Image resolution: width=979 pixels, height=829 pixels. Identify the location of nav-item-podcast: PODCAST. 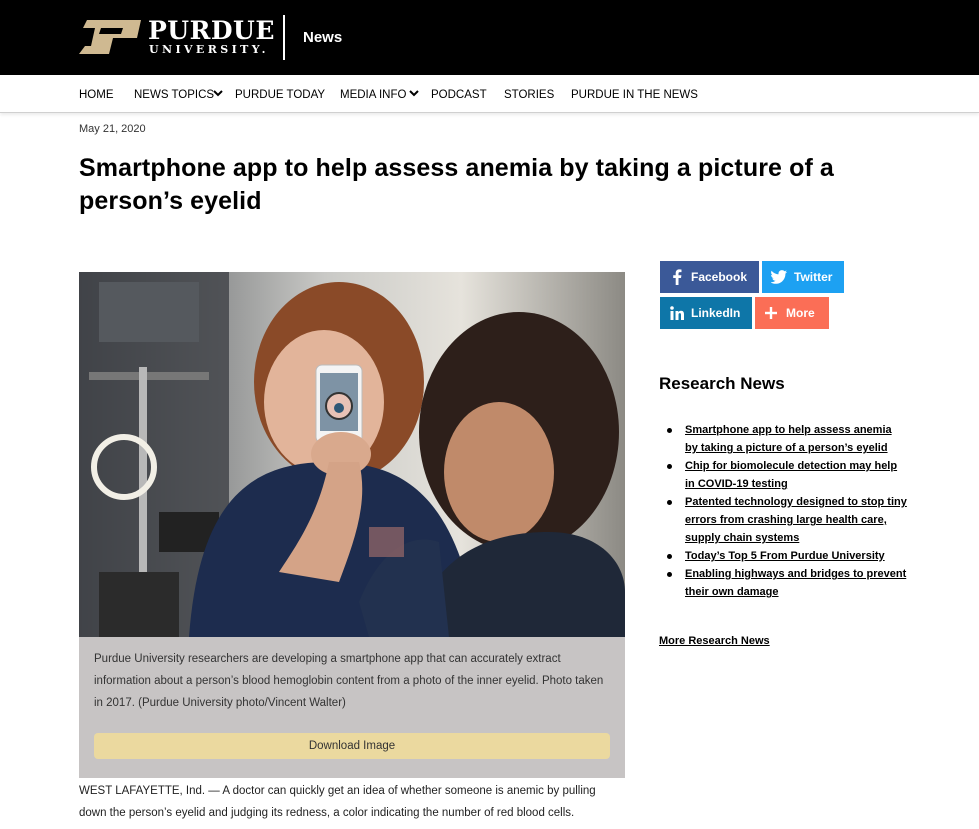
(459, 95).